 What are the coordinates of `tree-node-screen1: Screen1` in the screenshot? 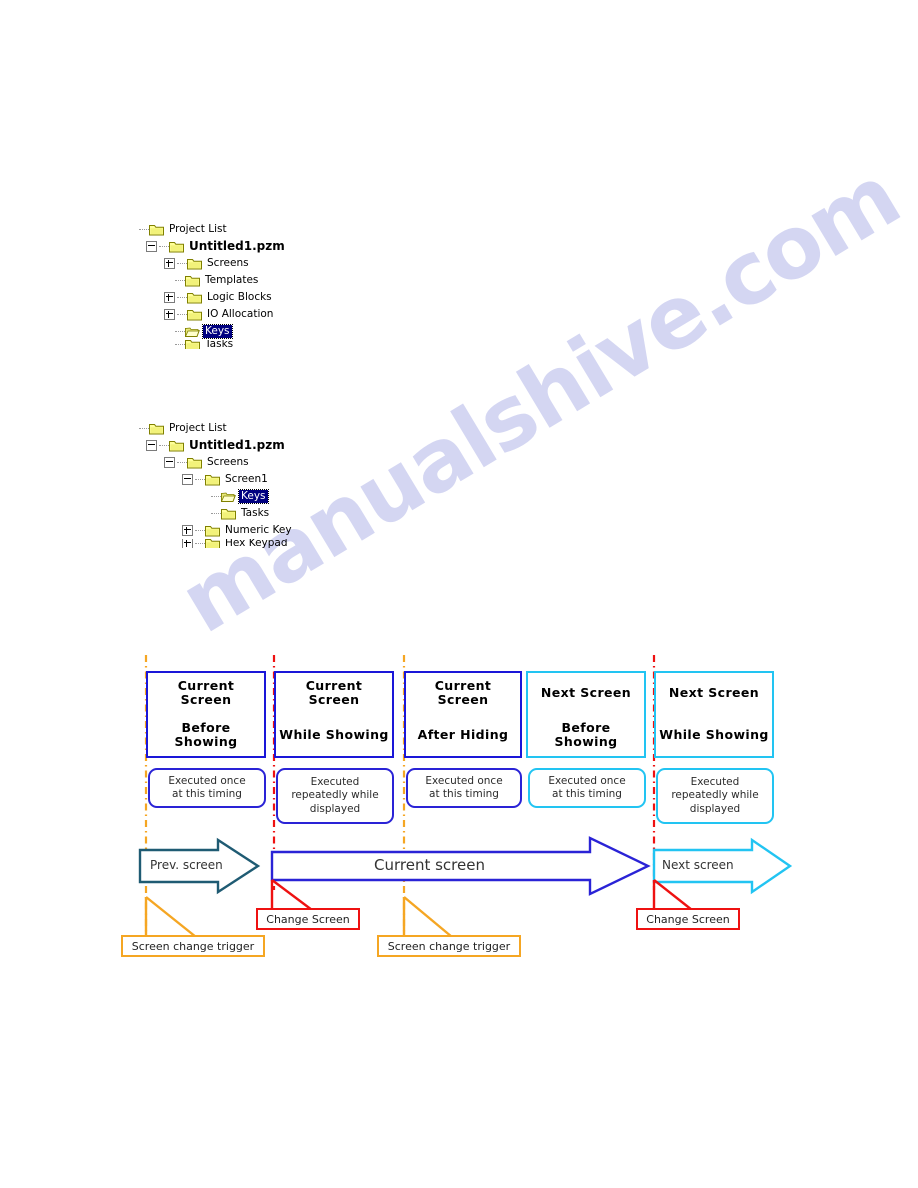 It's located at (211, 479).